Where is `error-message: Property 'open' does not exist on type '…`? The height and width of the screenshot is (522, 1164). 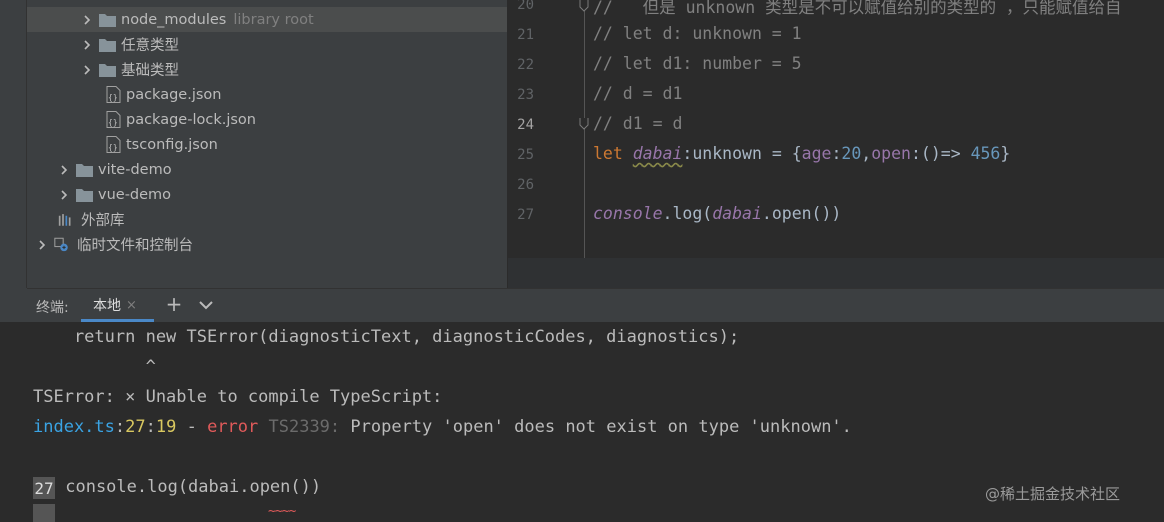
error-message: Property 'open' does not exist on type '… is located at coordinates (596, 427).